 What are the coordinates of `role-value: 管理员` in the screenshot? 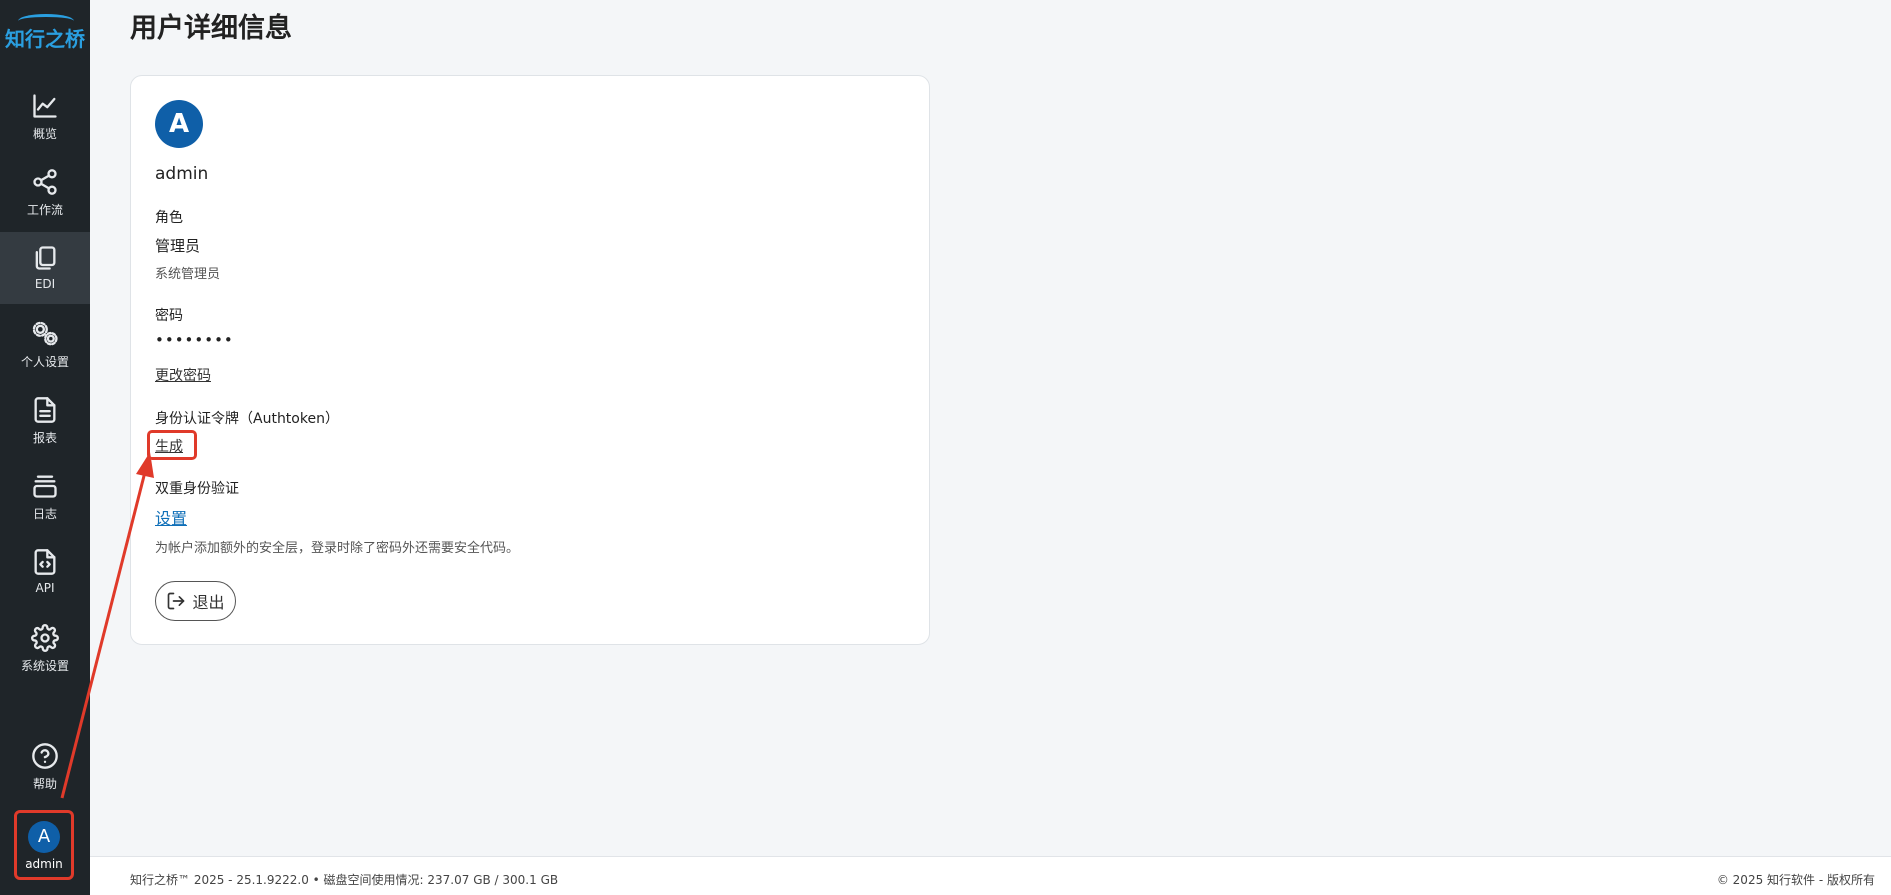 It's located at (178, 246).